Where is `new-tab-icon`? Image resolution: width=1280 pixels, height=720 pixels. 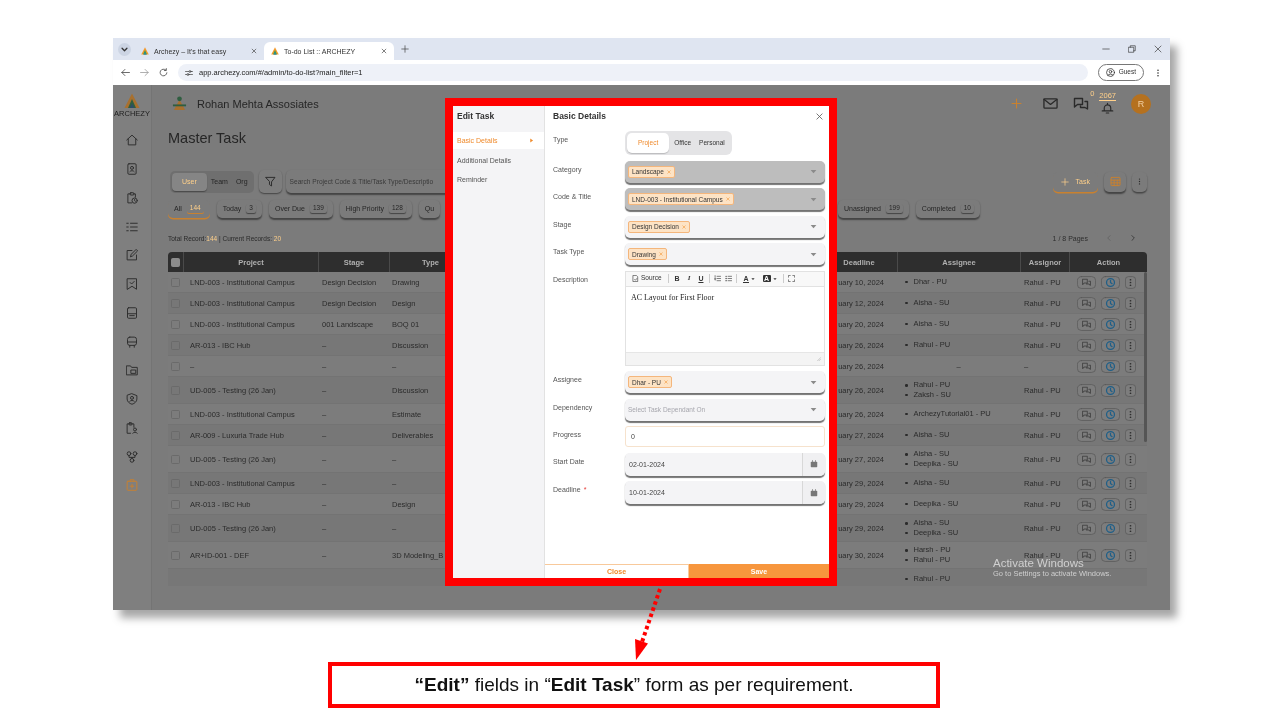
new-tab-icon is located at coordinates (405, 49).